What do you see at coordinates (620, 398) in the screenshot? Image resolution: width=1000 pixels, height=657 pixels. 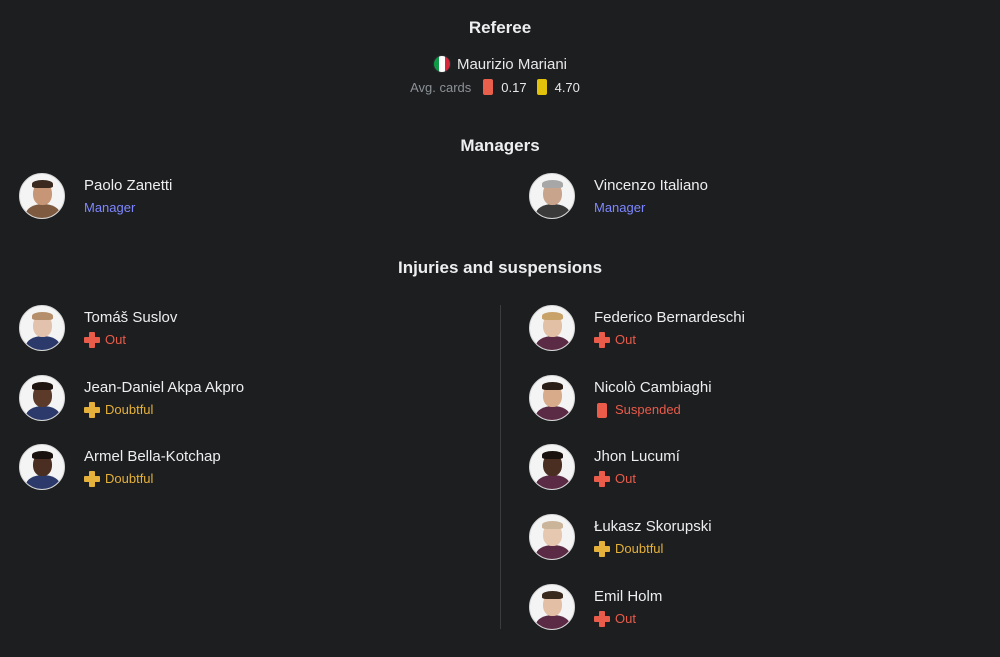 I see `injury-item: Nicolò Cambiaghi Suspended` at bounding box center [620, 398].